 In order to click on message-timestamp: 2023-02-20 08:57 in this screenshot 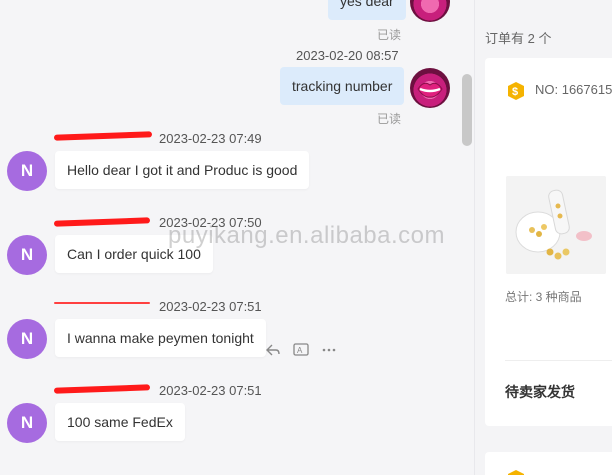, I will do `click(347, 55)`.